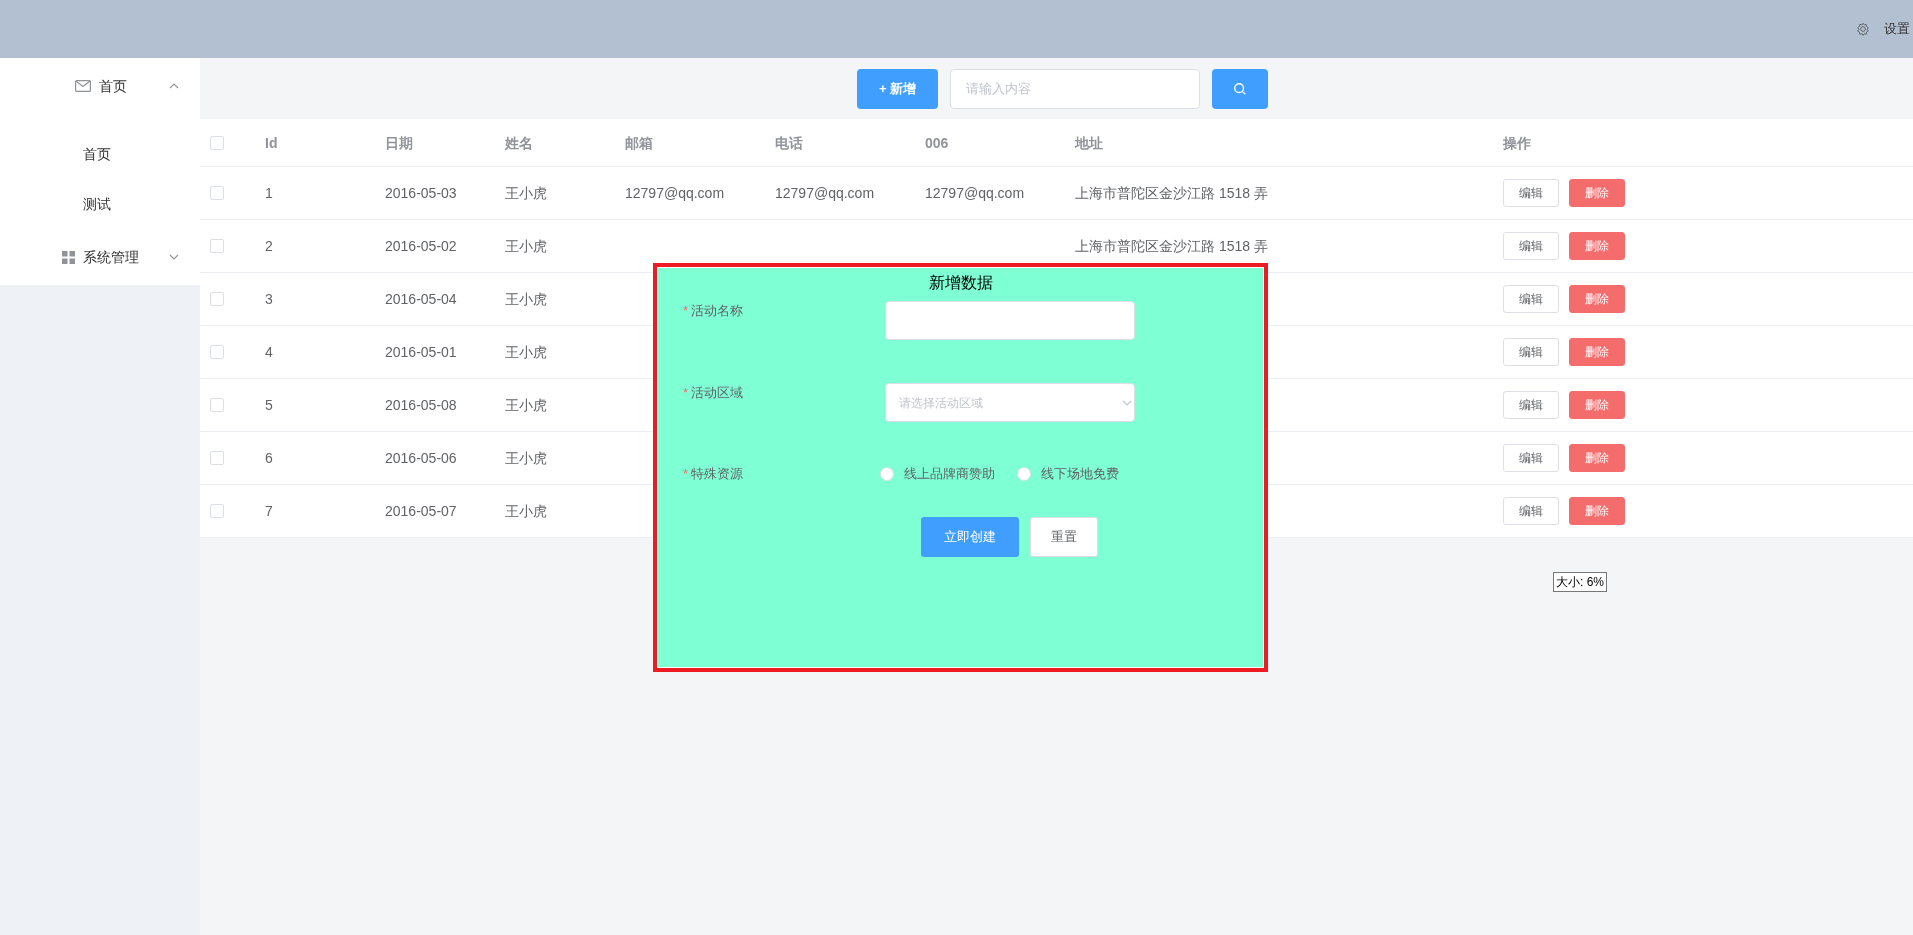  Describe the element at coordinates (1580, 582) in the screenshot. I see `size-tooltip: 大小: 6%` at that location.